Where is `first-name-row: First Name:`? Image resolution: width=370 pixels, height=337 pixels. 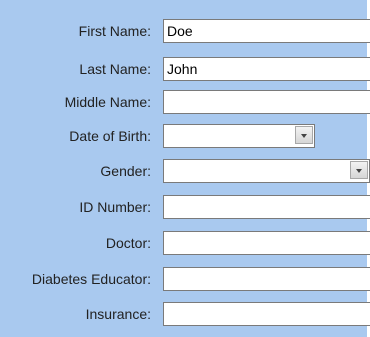 first-name-row: First Name: is located at coordinates (185, 31).